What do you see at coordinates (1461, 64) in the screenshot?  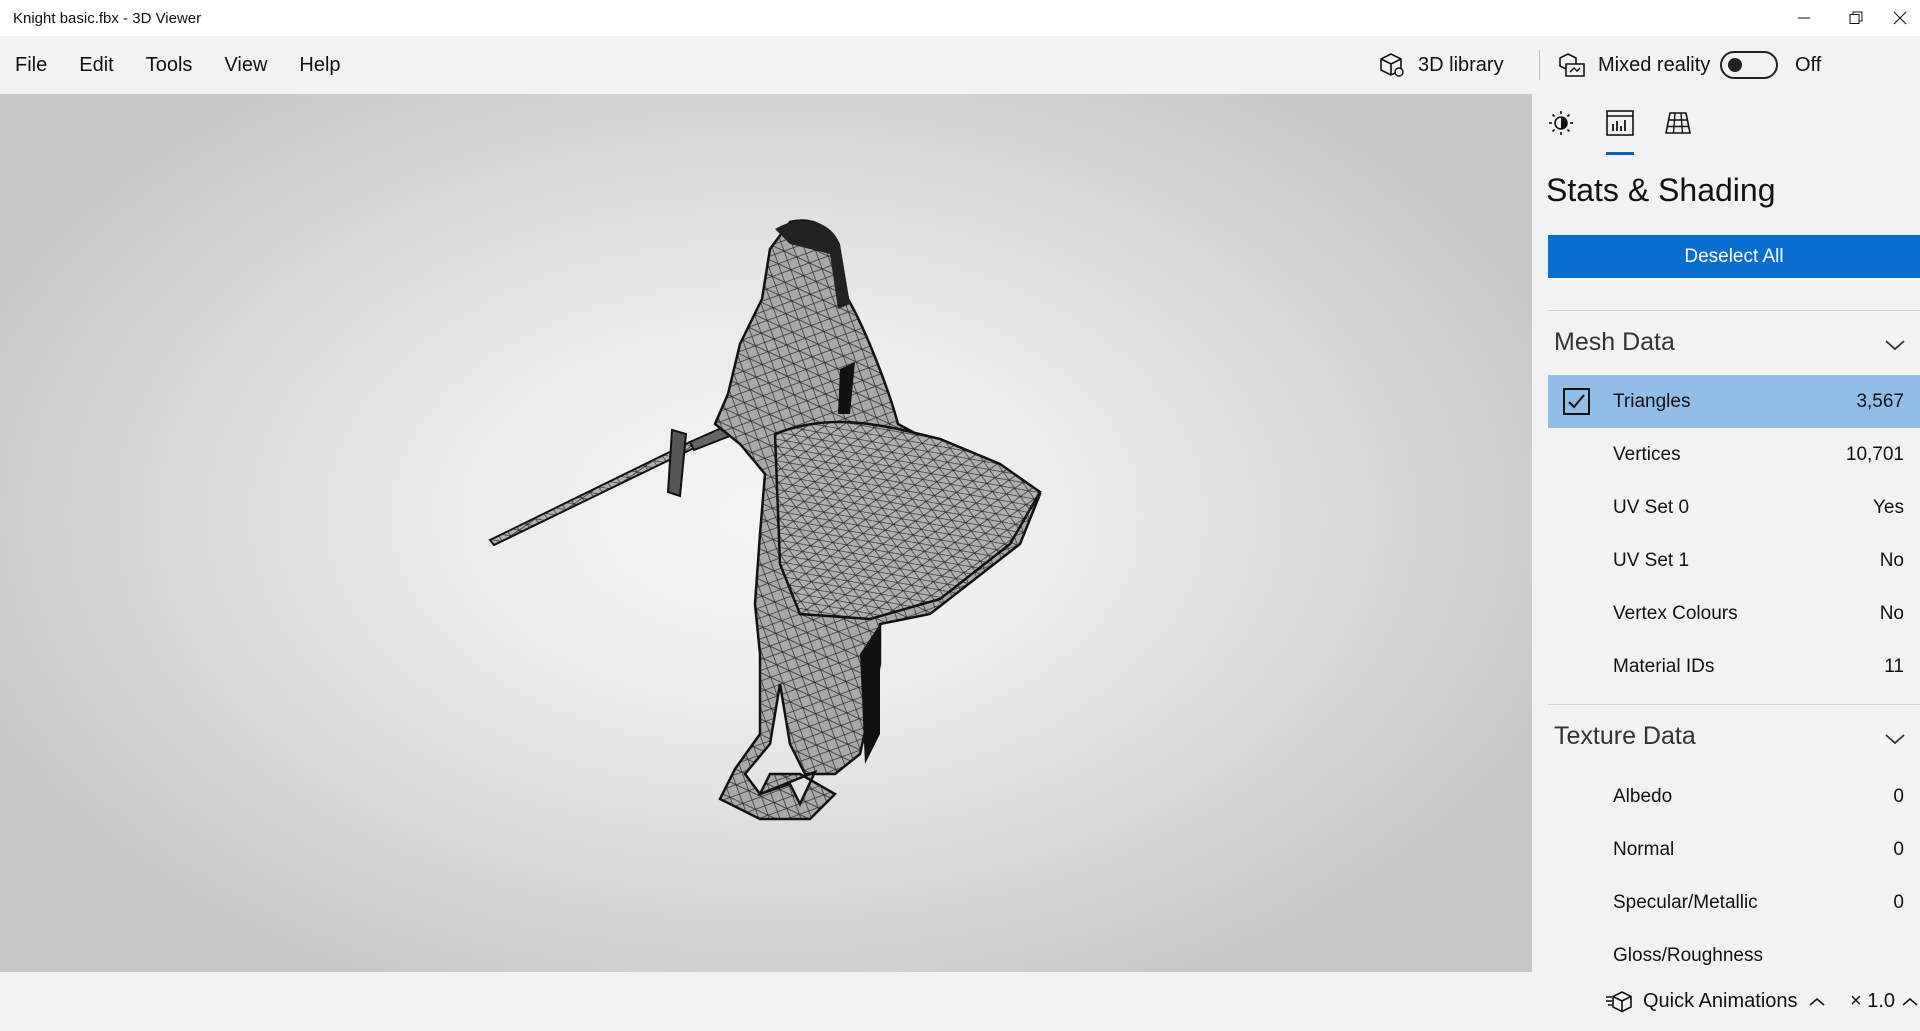 I see `3d-library-label: 3D library` at bounding box center [1461, 64].